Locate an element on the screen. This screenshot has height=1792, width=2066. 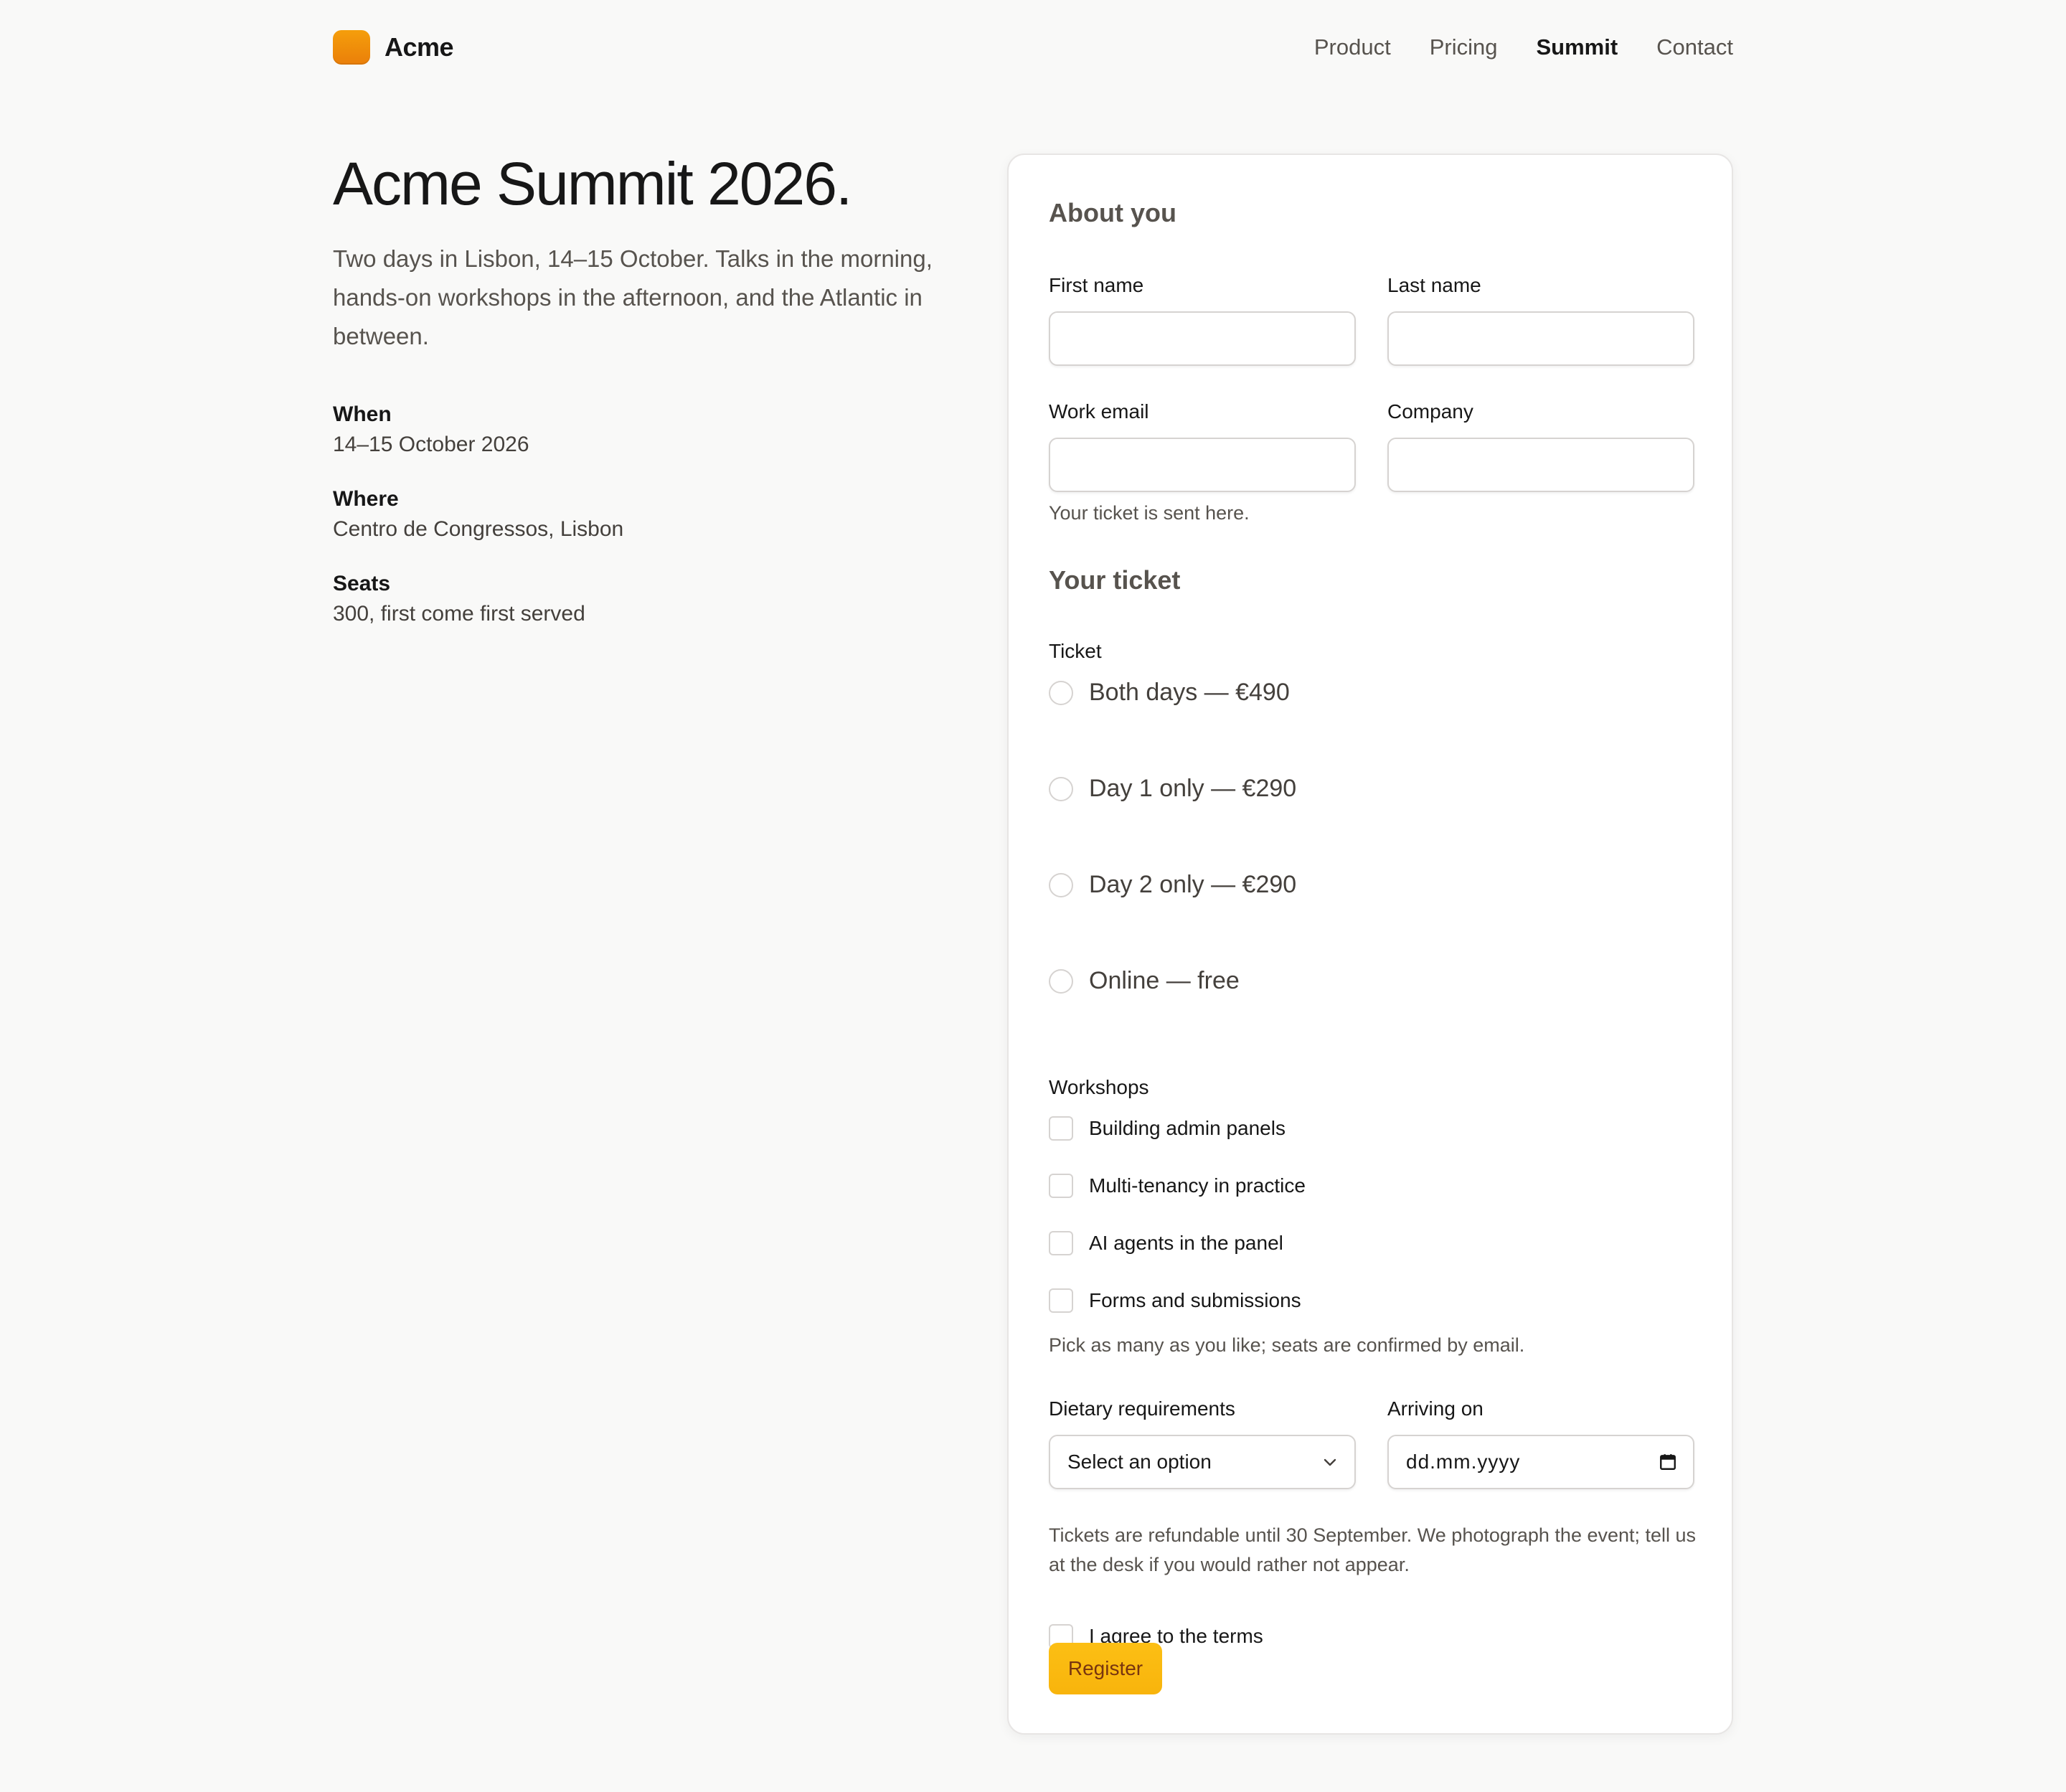
dietary-label: Dietary requirements is located at coordinates (1142, 1408).